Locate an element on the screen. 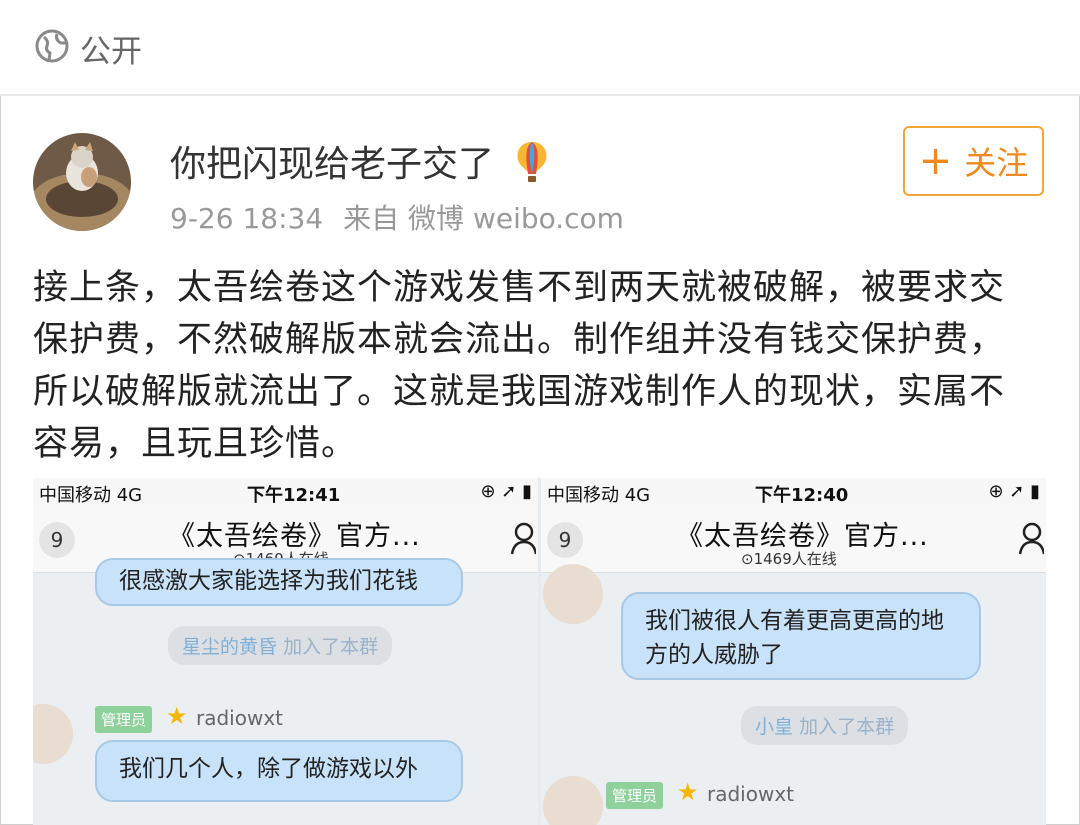  avatar-image is located at coordinates (82, 182).